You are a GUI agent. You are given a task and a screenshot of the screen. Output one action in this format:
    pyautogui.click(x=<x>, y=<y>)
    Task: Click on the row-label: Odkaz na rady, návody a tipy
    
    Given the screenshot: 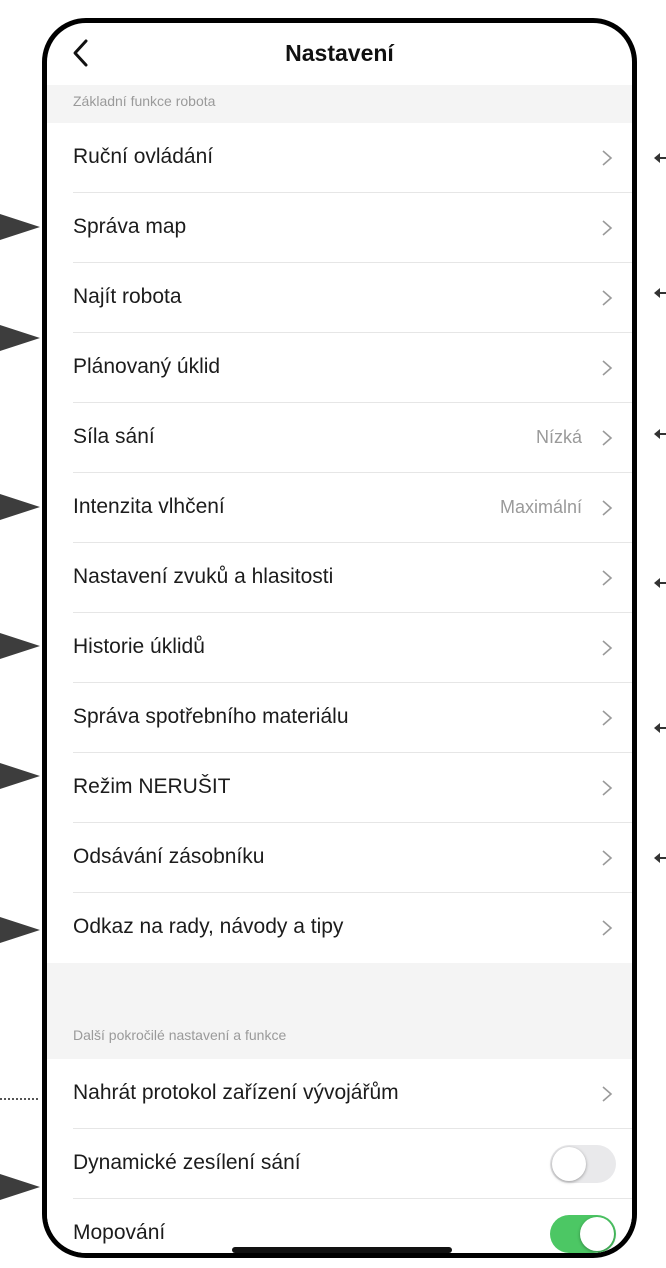 What is the action you would take?
    pyautogui.click(x=208, y=926)
    